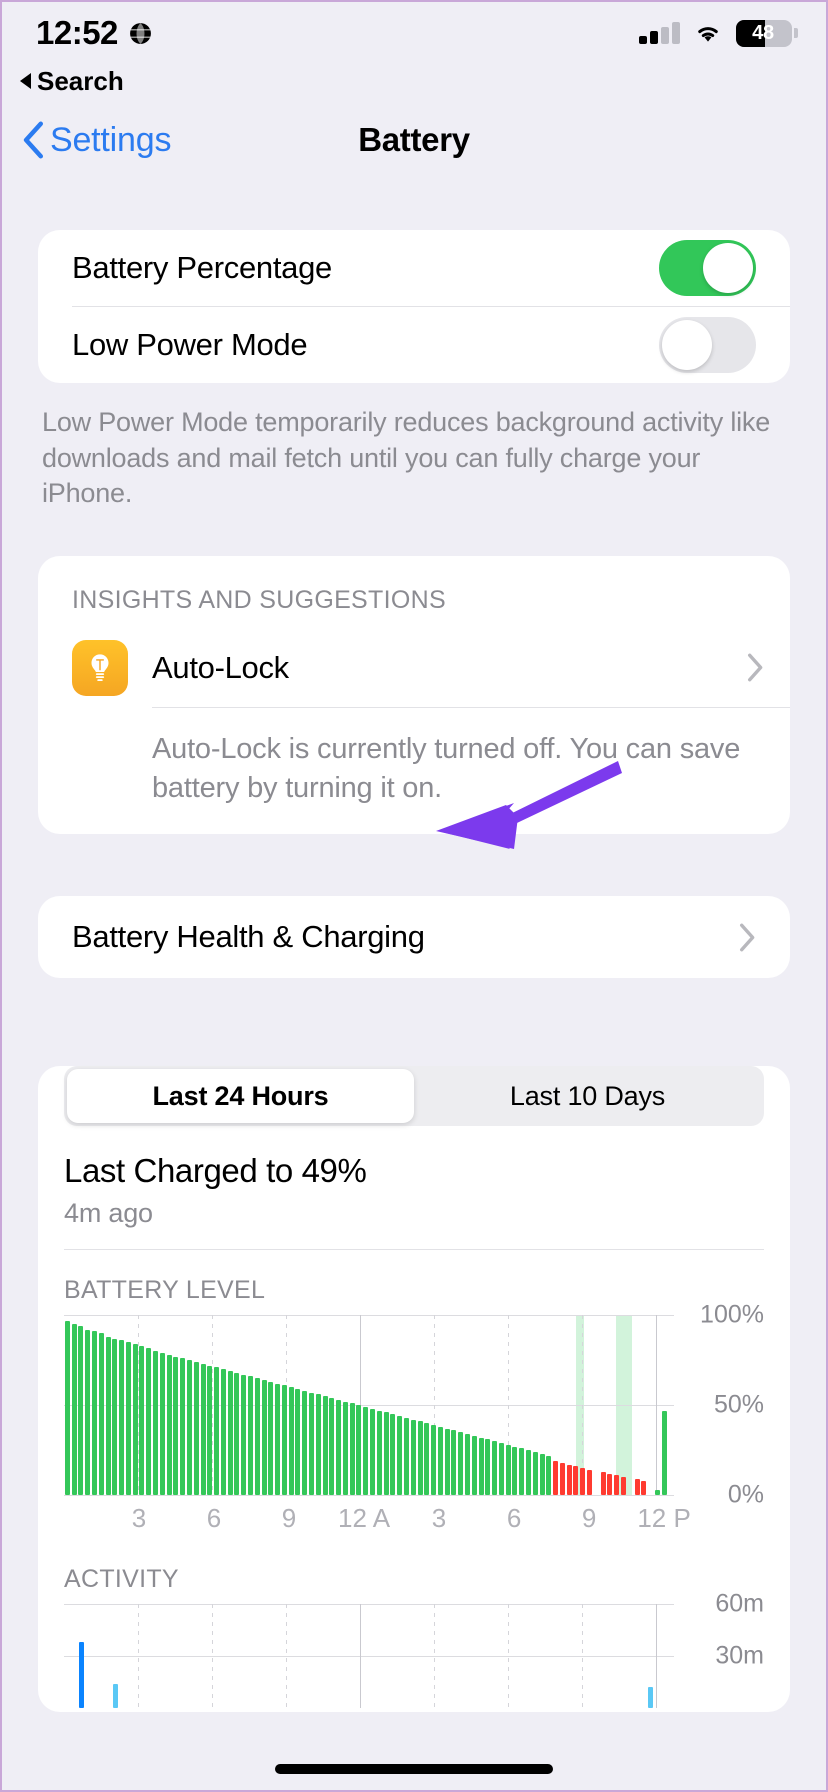 The width and height of the screenshot is (828, 1792). Describe the element at coordinates (414, 268) in the screenshot. I see `row-battery-percentage: Battery Percentage` at that location.